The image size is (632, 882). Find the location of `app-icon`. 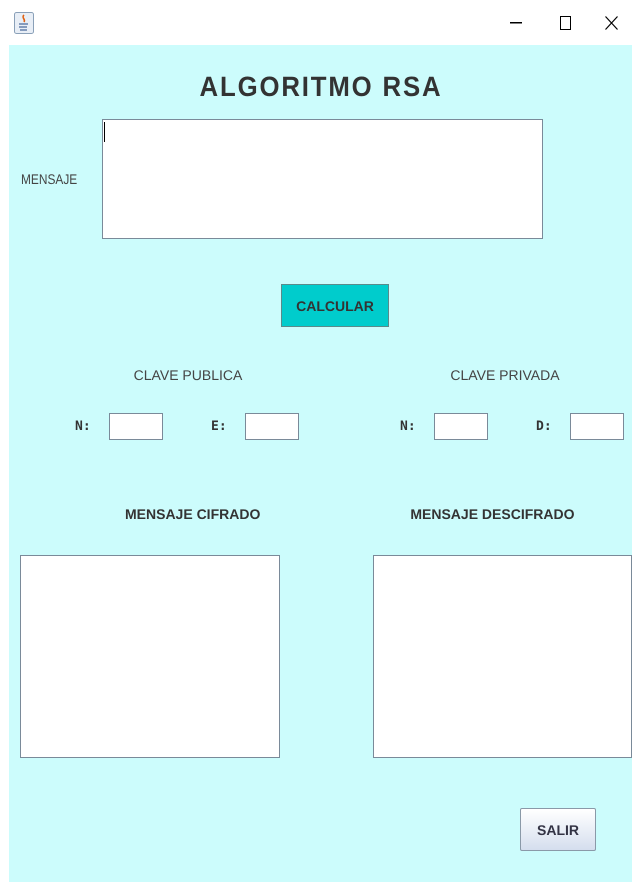

app-icon is located at coordinates (24, 23).